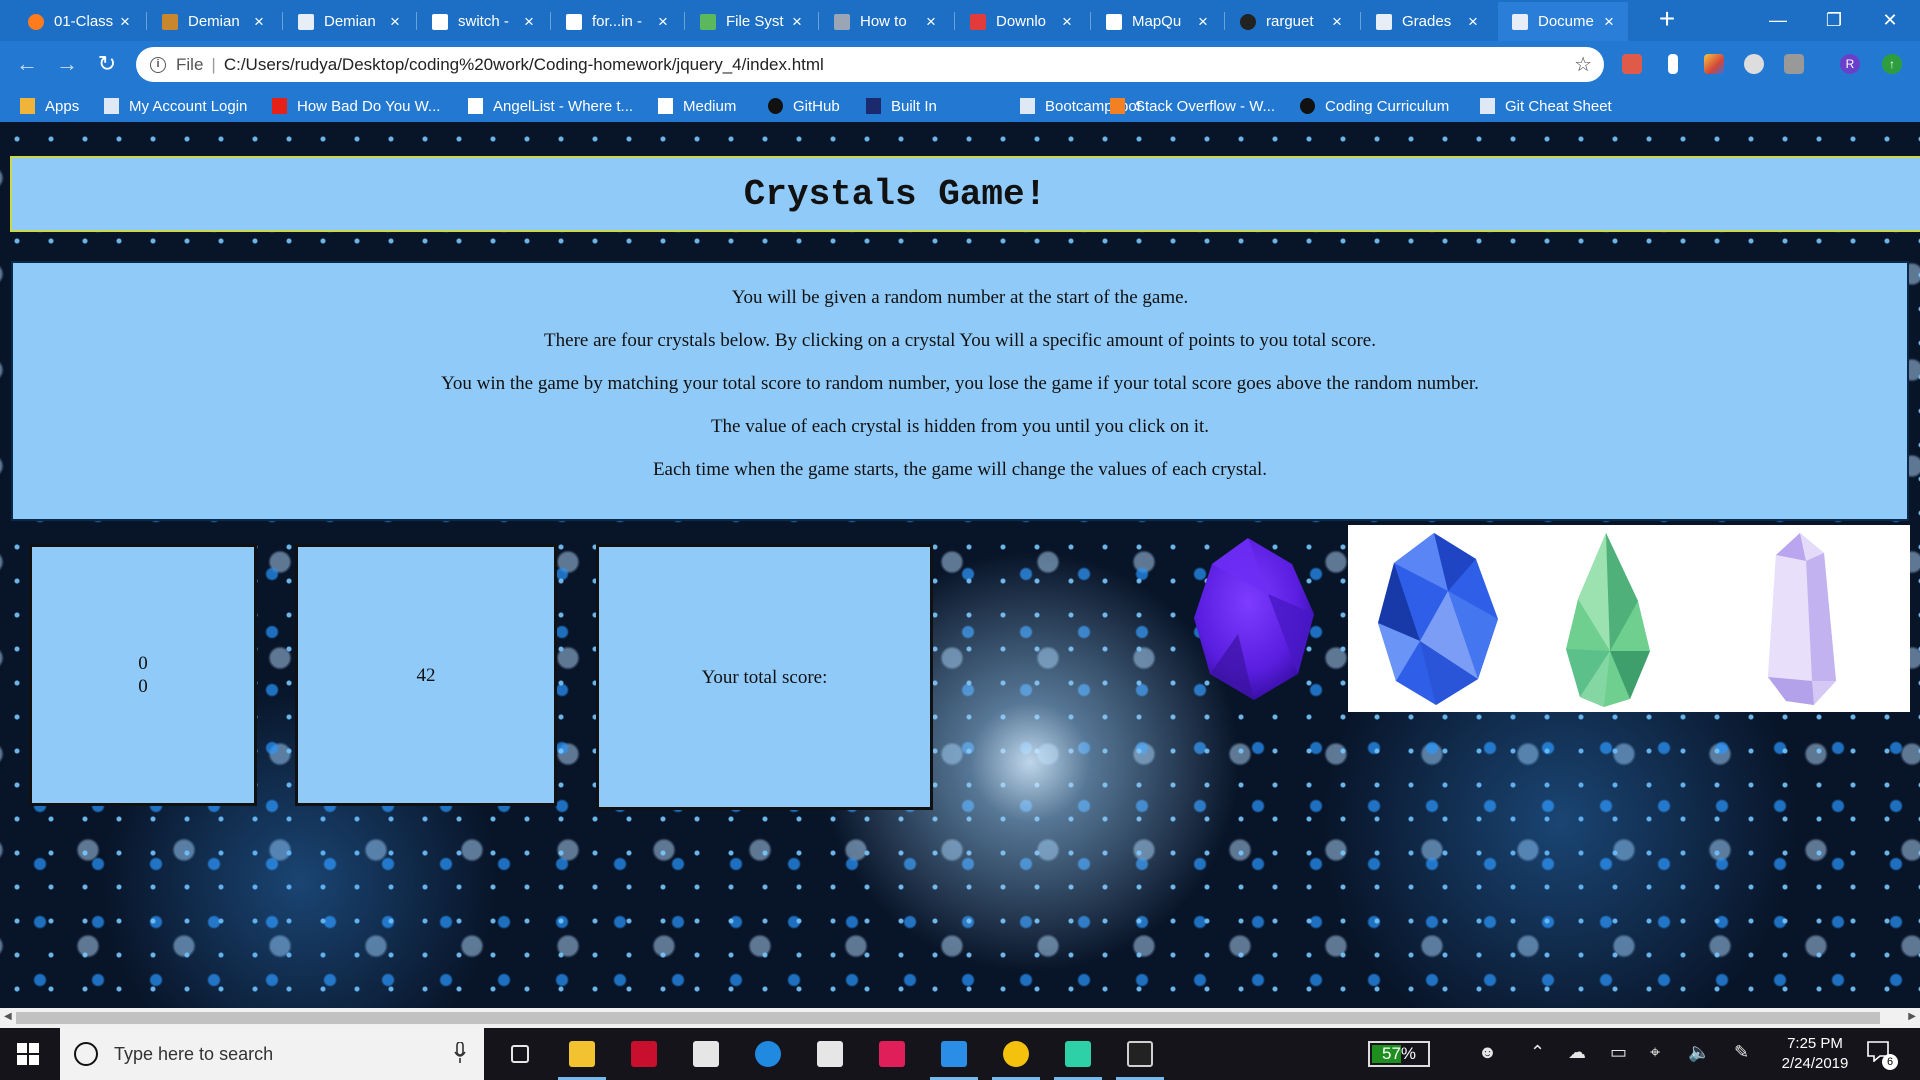 The height and width of the screenshot is (1080, 1920). Describe the element at coordinates (67, 64) in the screenshot. I see `forward-button: →` at that location.